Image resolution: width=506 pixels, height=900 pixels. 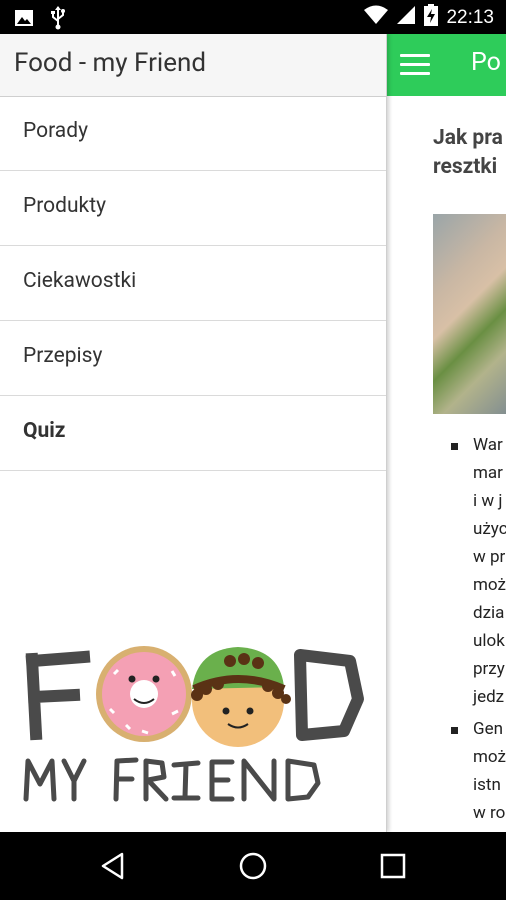 I want to click on article-image, so click(x=469, y=314).